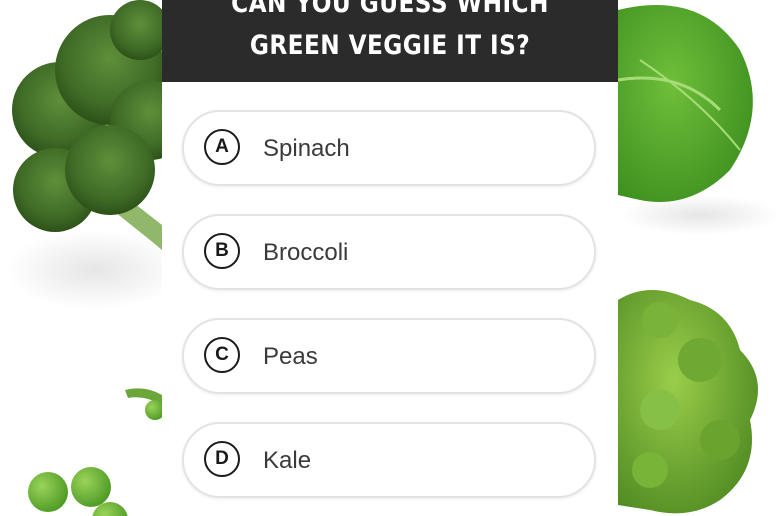  Describe the element at coordinates (389, 460) in the screenshot. I see `option-d: D Kale` at that location.